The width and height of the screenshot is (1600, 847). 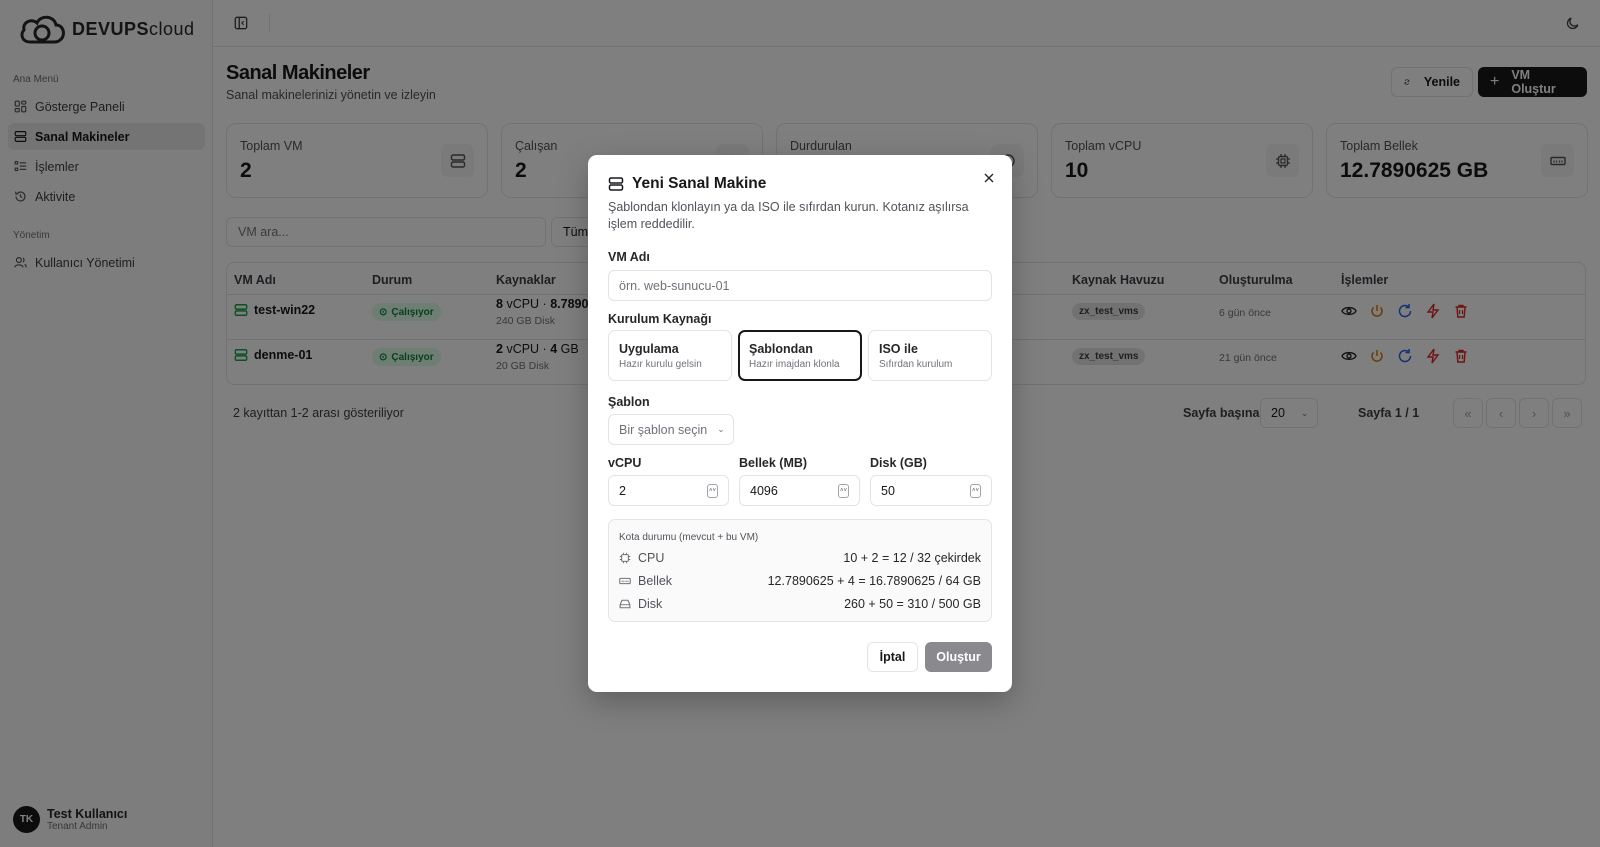 What do you see at coordinates (800, 355) in the screenshot?
I see `source-option-template: Şablondan Hazır imajdan klonla` at bounding box center [800, 355].